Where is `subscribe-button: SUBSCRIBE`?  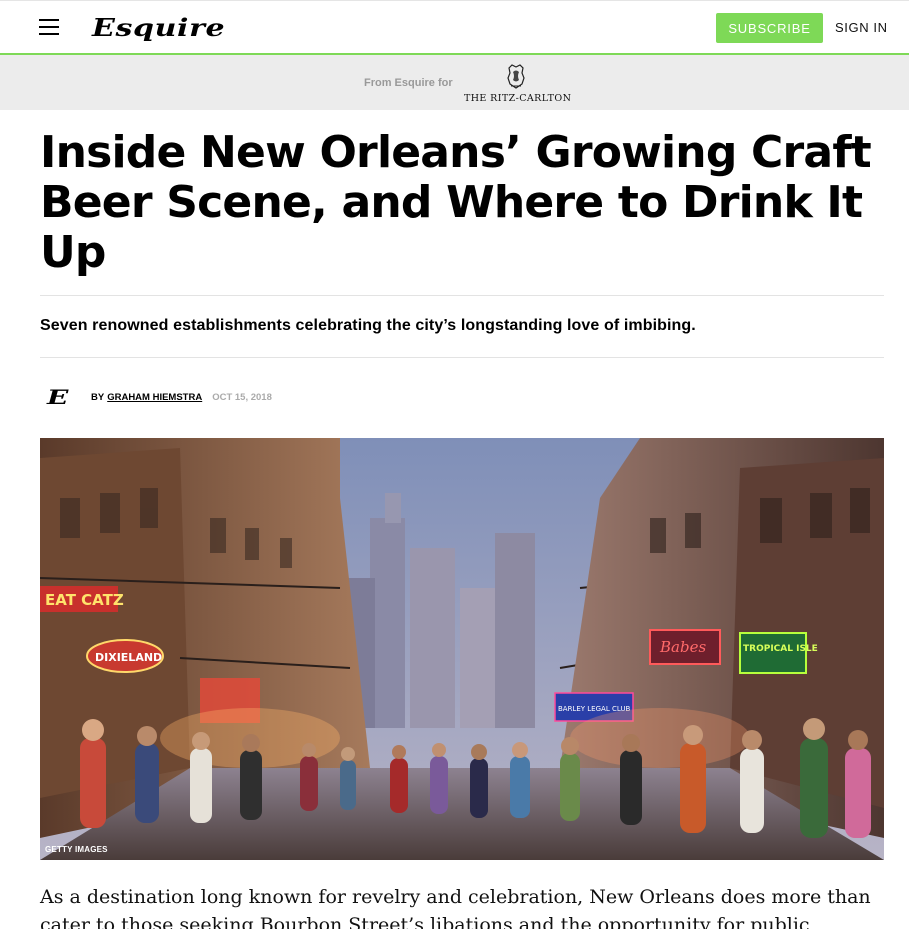 subscribe-button: SUBSCRIBE is located at coordinates (769, 28).